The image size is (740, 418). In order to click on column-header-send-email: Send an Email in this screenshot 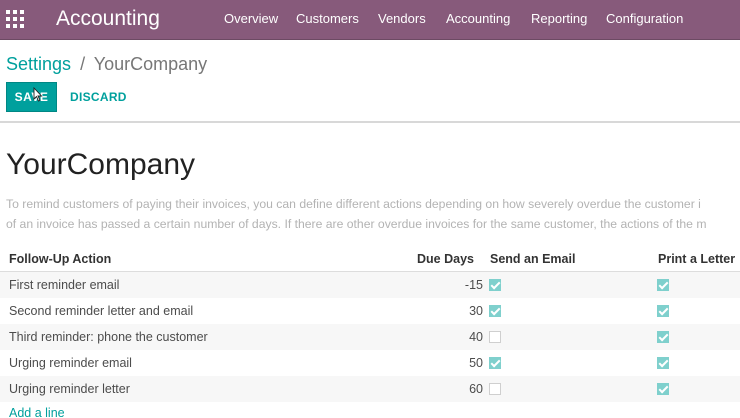, I will do `click(532, 259)`.